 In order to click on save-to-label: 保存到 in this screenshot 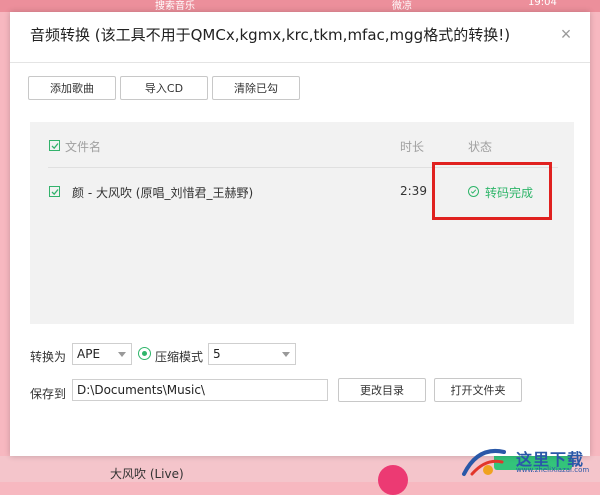, I will do `click(48, 394)`.